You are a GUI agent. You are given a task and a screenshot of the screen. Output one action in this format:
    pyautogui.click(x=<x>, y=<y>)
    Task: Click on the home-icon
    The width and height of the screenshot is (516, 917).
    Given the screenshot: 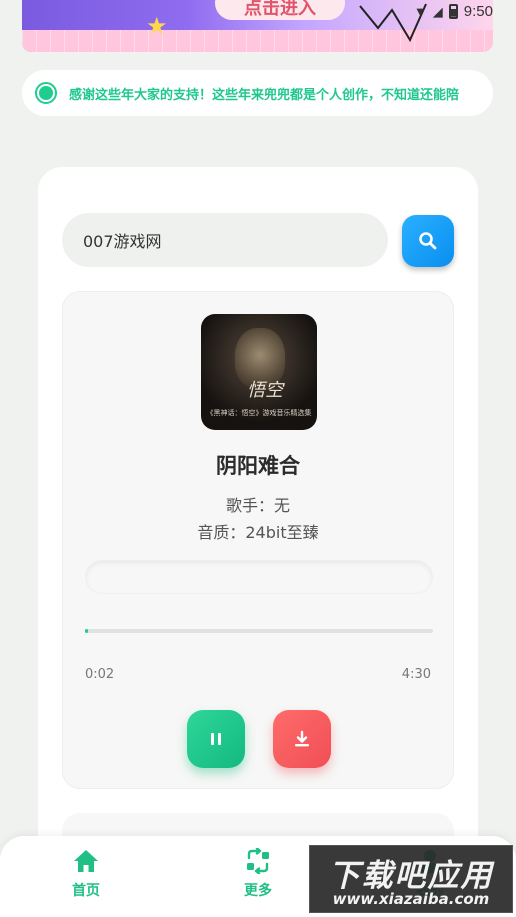 What is the action you would take?
    pyautogui.click(x=86, y=861)
    